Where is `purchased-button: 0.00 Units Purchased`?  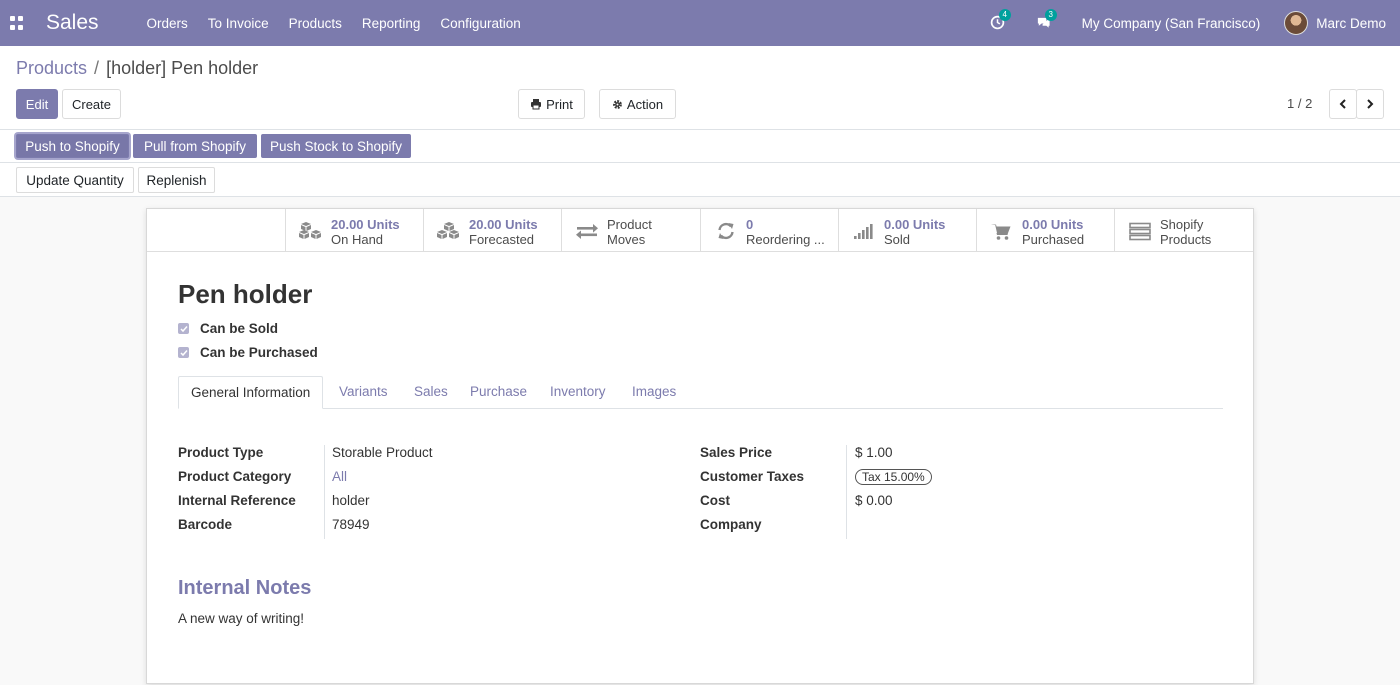
purchased-button: 0.00 Units Purchased is located at coordinates (1045, 230).